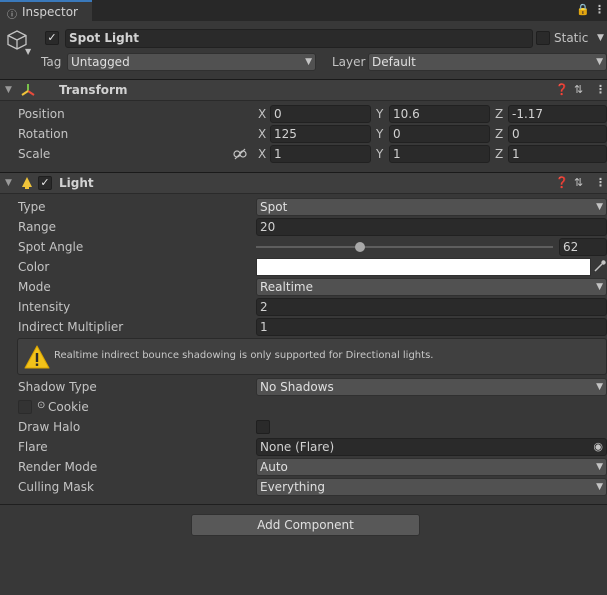 This screenshot has height=595, width=607. Describe the element at coordinates (34, 267) in the screenshot. I see `color-label: Color` at that location.